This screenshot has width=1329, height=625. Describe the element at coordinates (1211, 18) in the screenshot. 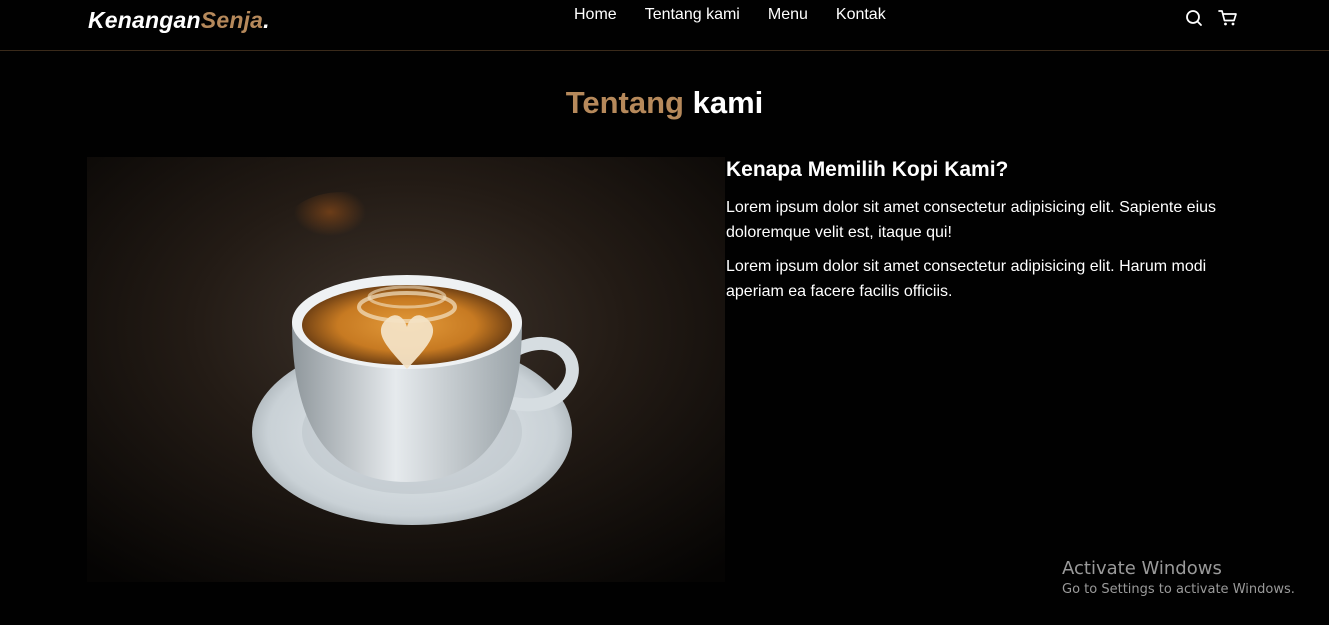

I see `nav-icons` at that location.